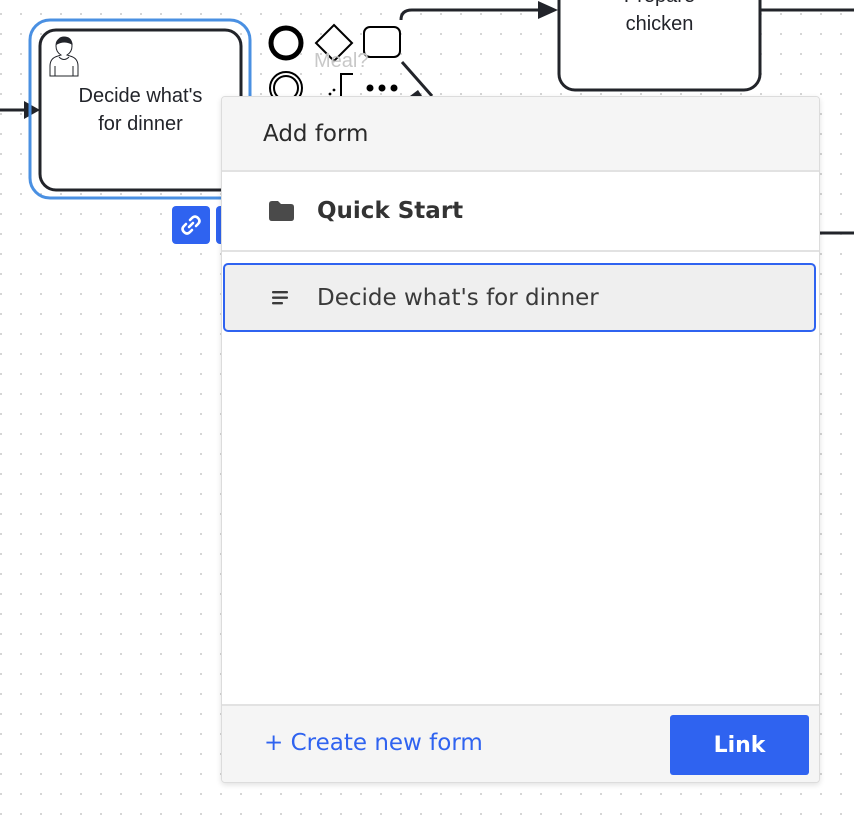  I want to click on popup-title: Add form, so click(316, 133).